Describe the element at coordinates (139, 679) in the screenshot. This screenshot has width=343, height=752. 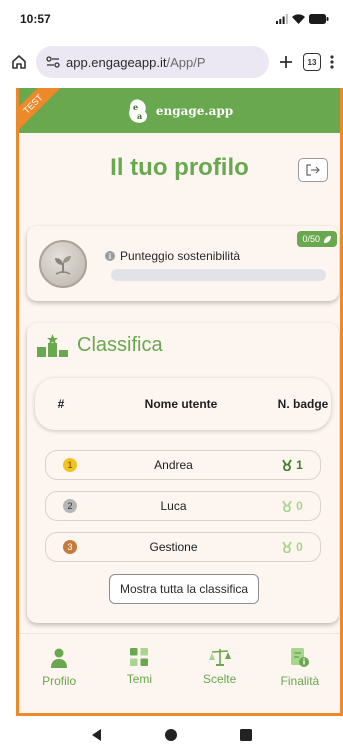
I see `nav-label: Temi` at that location.